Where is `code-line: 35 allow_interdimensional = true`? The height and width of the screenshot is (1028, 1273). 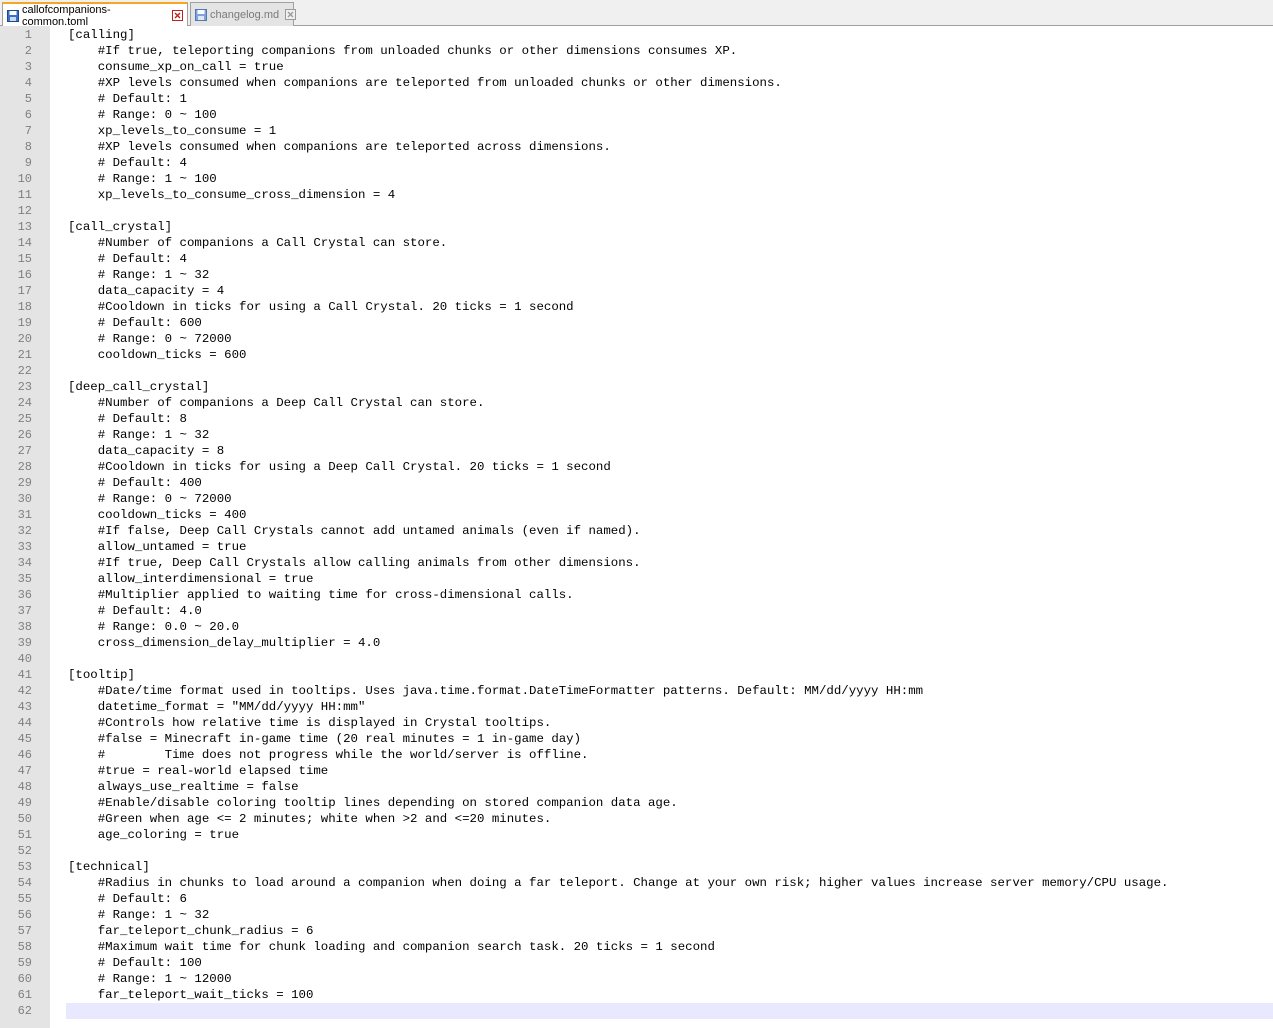
code-line: 35 allow_interdimensional = true is located at coordinates (636, 579).